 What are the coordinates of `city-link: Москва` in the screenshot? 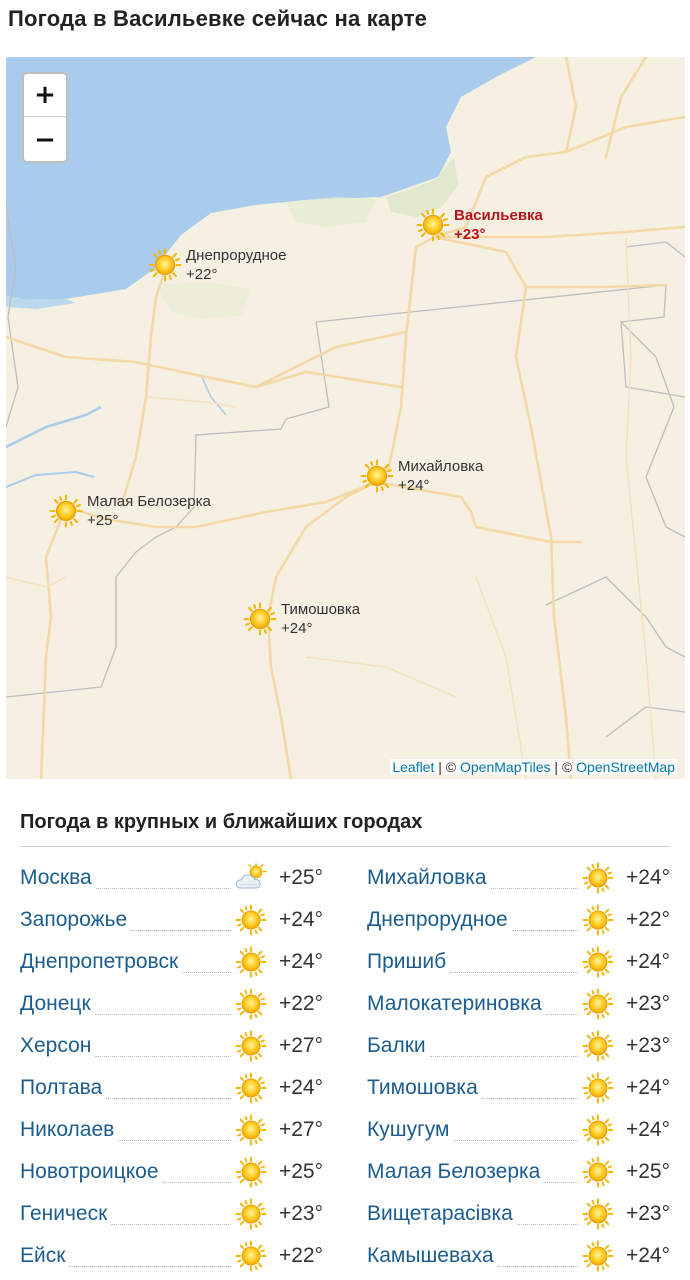 It's located at (56, 878).